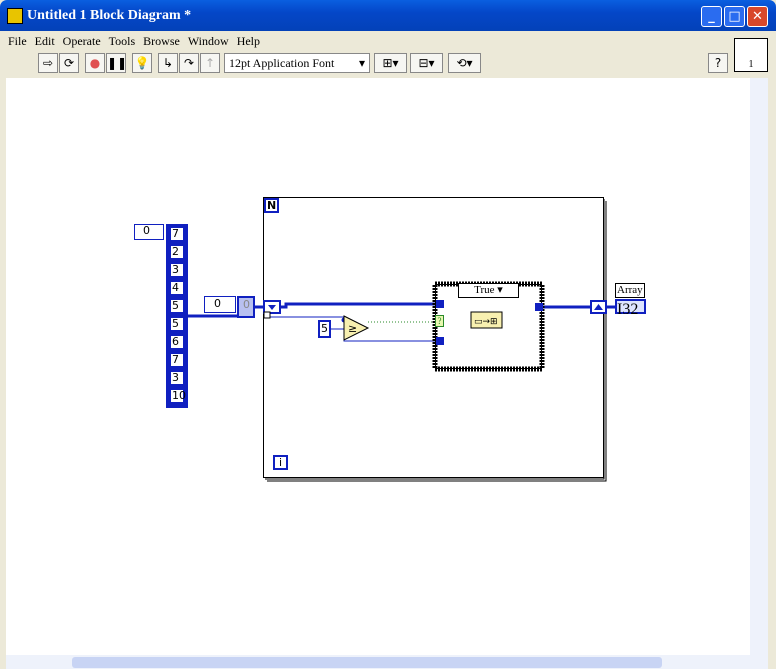 The width and height of the screenshot is (776, 669). What do you see at coordinates (539, 307) in the screenshot?
I see `case-output-tunnel` at bounding box center [539, 307].